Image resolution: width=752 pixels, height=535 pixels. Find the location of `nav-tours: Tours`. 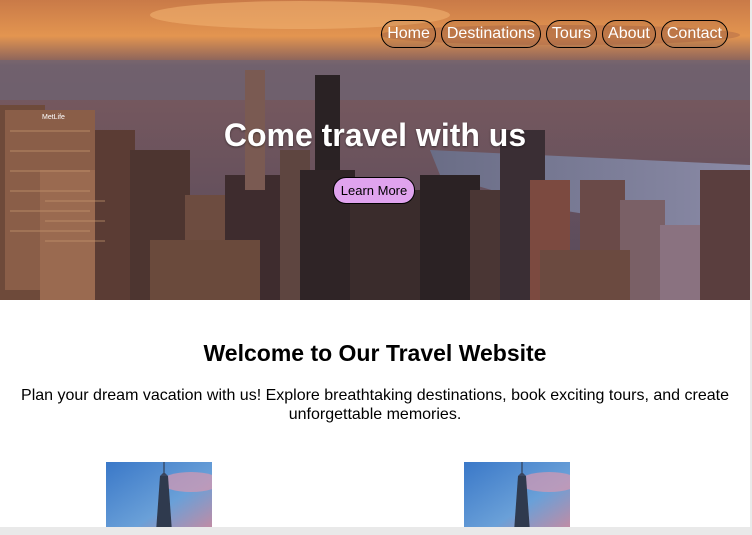

nav-tours: Tours is located at coordinates (571, 34).